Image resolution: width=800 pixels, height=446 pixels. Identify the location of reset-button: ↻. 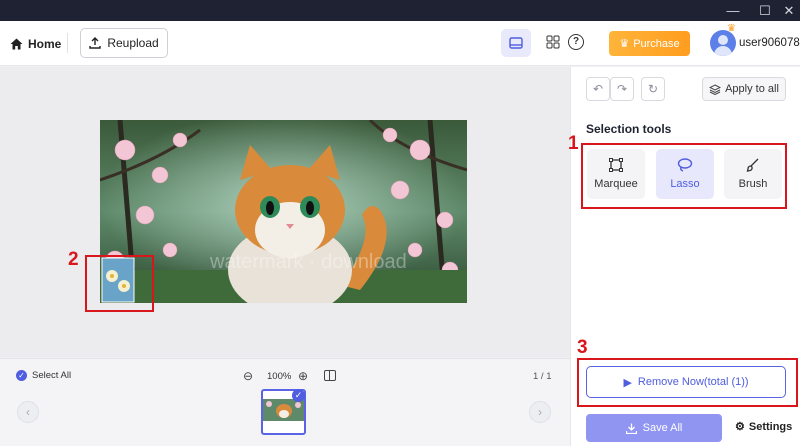
(653, 89).